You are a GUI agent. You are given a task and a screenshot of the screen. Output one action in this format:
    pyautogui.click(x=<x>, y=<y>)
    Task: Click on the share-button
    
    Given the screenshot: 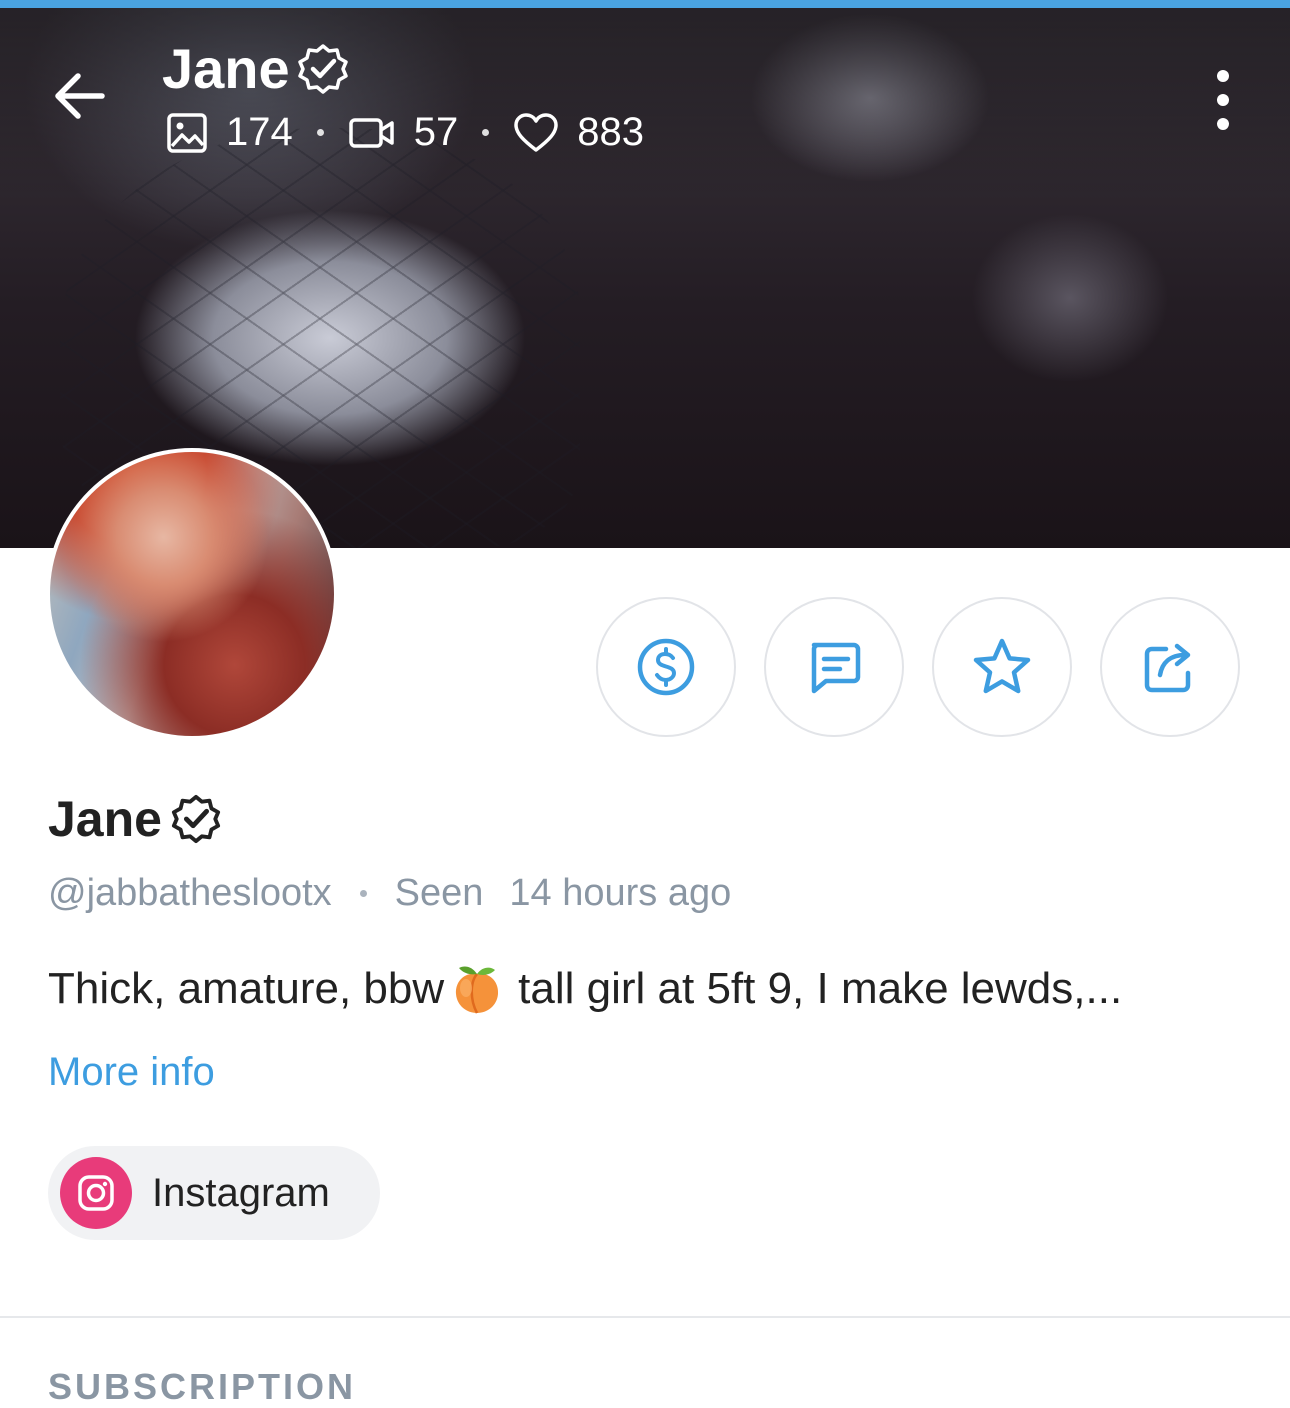 What is the action you would take?
    pyautogui.click(x=1170, y=667)
    